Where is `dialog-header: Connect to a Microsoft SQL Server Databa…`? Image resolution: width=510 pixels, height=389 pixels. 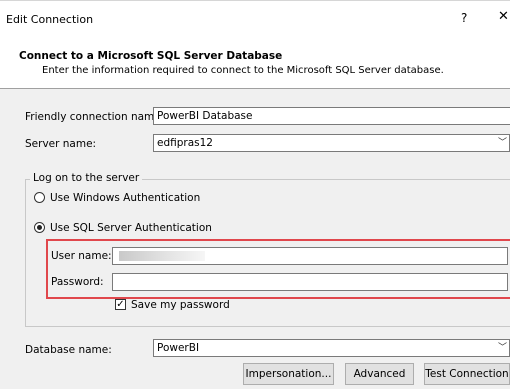 dialog-header: Connect to a Microsoft SQL Server Databa… is located at coordinates (255, 61).